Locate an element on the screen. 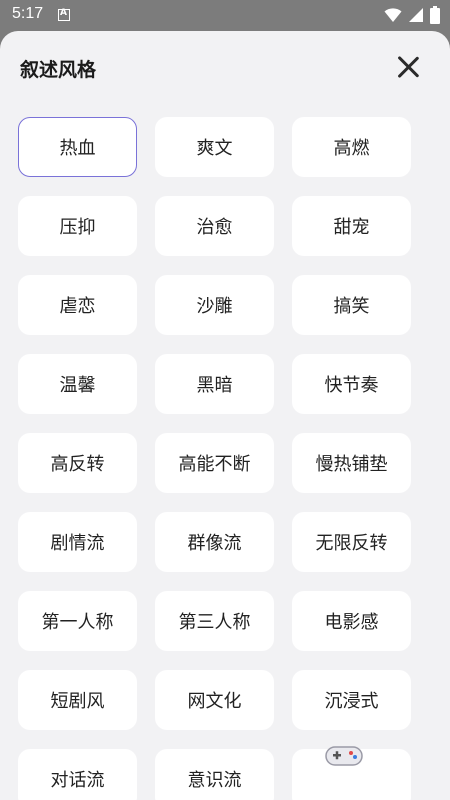 This screenshot has height=800, width=450. cellular-signal-icon is located at coordinates (416, 15).